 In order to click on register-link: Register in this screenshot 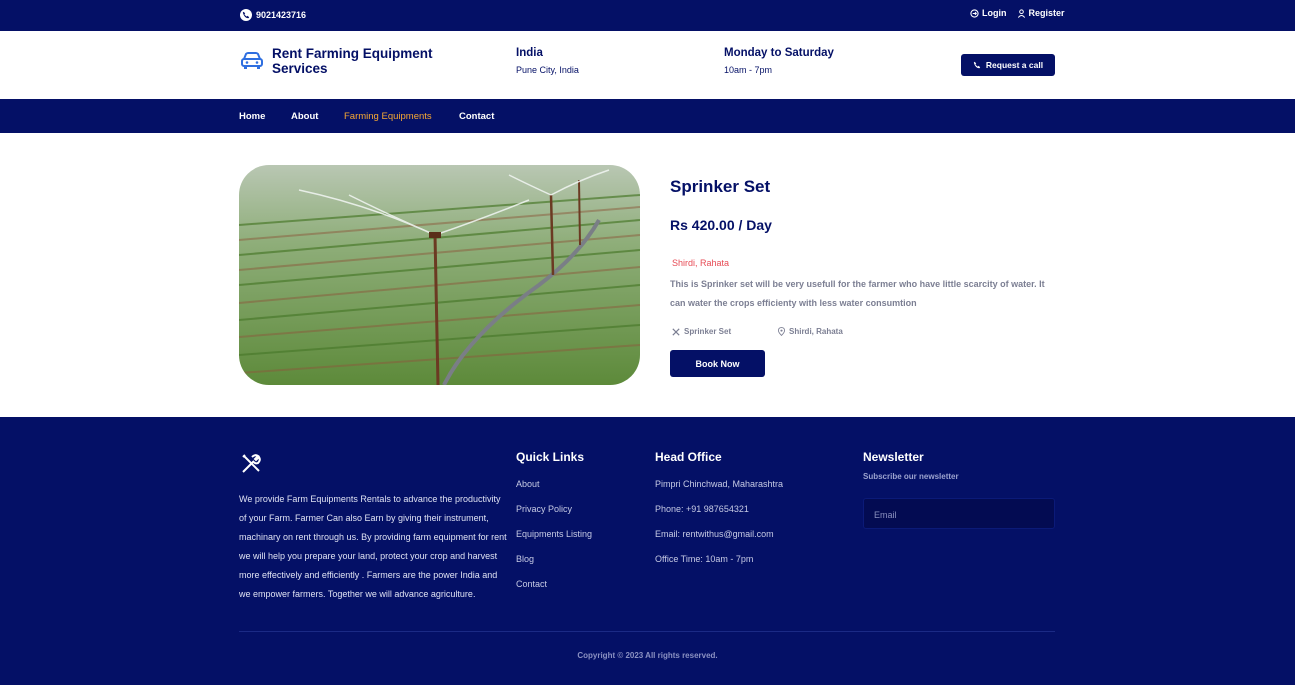, I will do `click(1041, 13)`.